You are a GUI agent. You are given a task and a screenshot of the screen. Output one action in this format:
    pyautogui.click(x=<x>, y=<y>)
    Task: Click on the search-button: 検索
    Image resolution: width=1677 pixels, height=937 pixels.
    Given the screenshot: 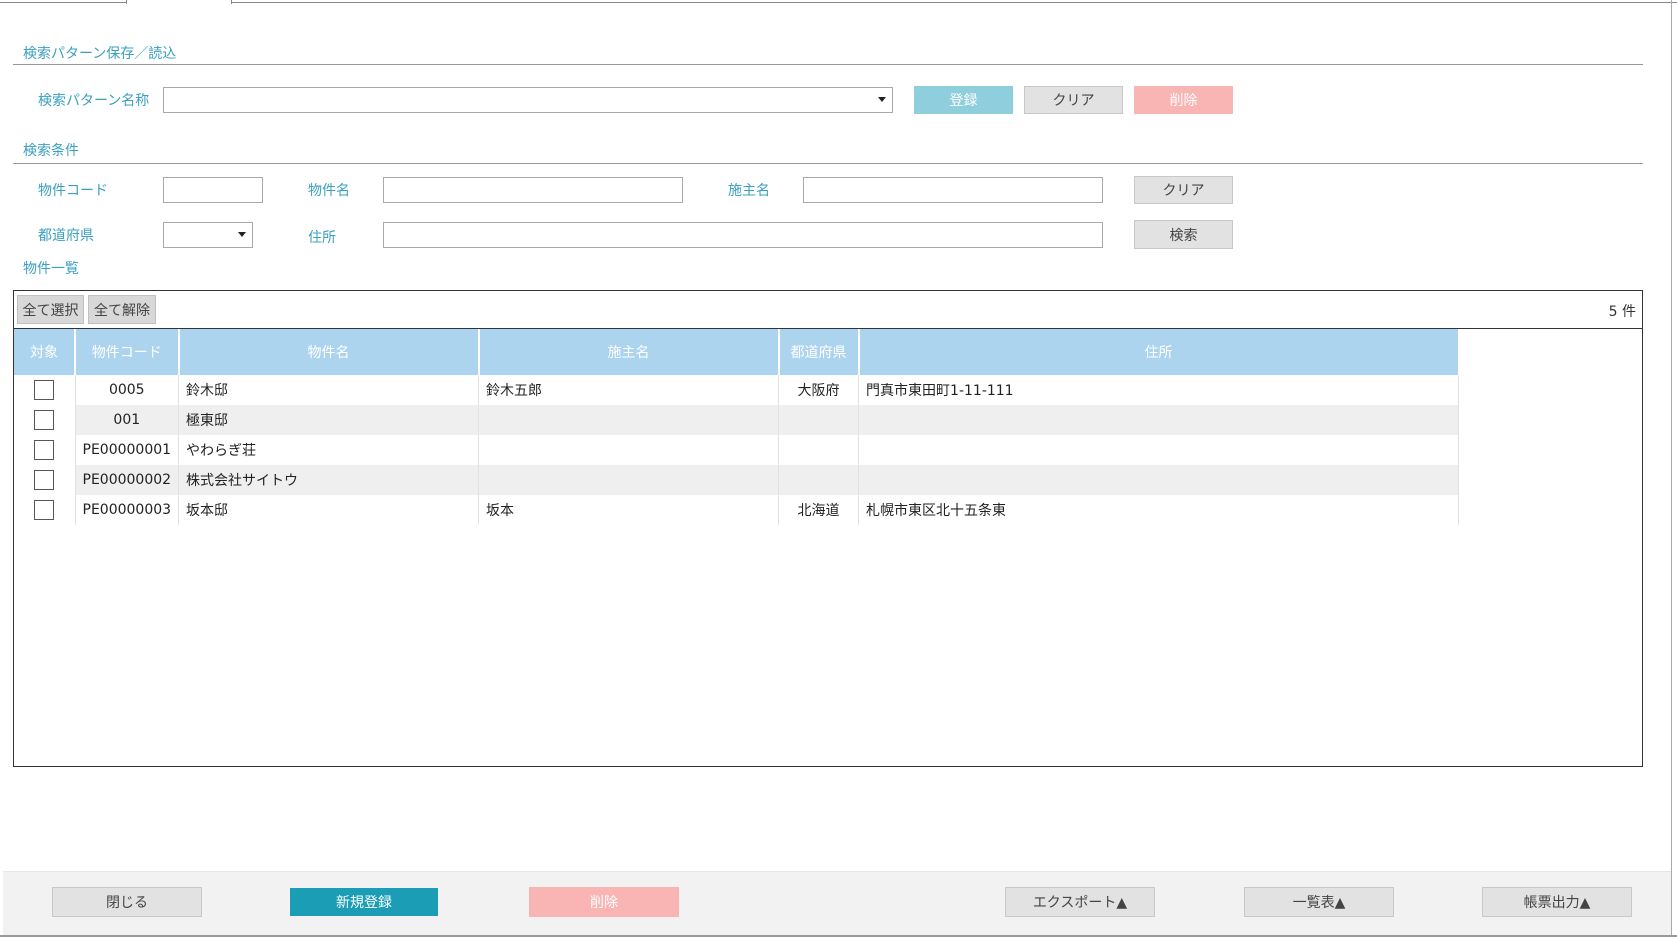 What is the action you would take?
    pyautogui.click(x=1183, y=234)
    